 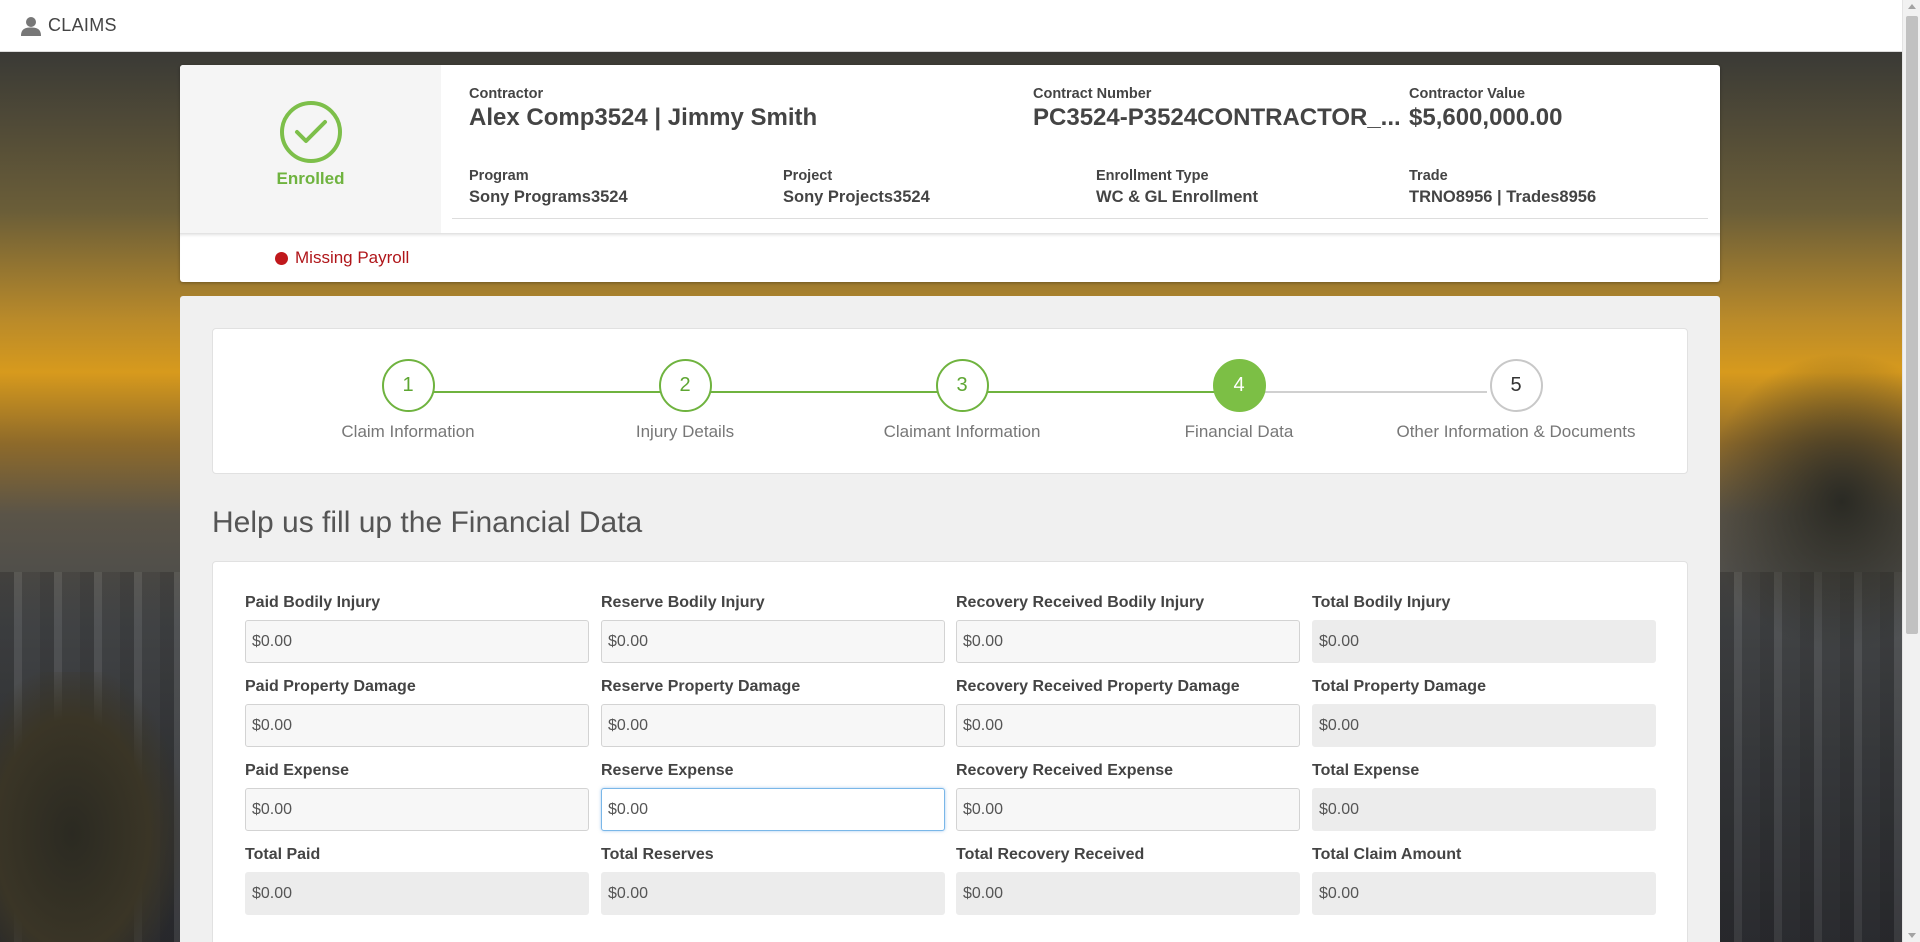 I want to click on missing-payroll-label: Missing Payroll, so click(x=352, y=258).